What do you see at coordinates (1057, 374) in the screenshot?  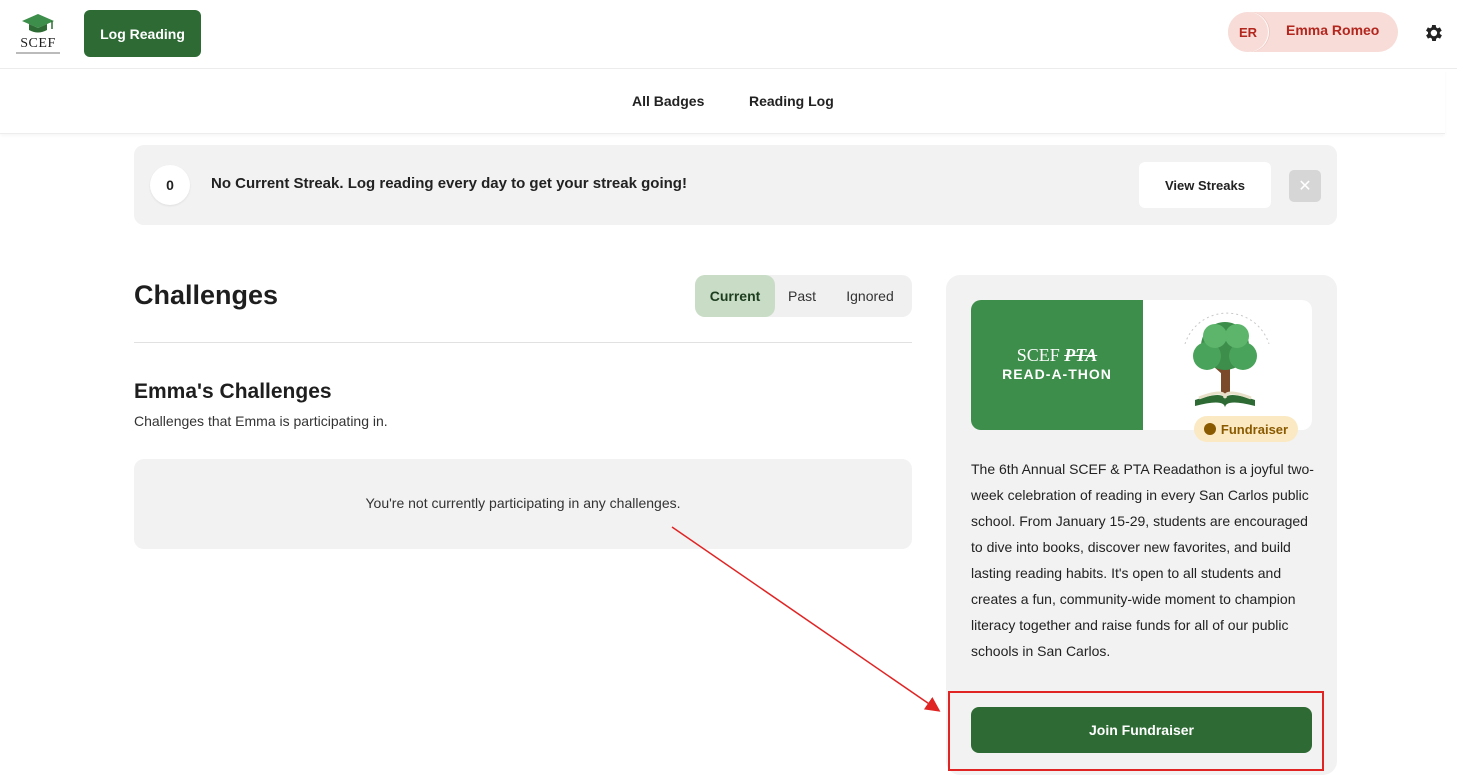 I see `banner-subtitle: READ-A-THON` at bounding box center [1057, 374].